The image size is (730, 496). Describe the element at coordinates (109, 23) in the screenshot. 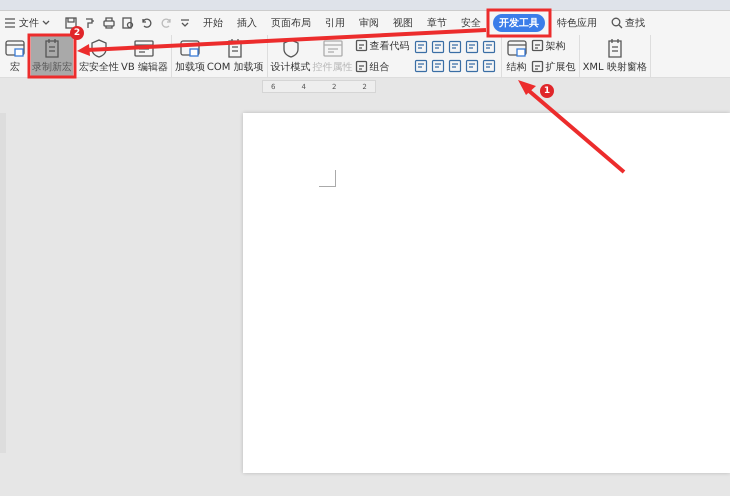

I see `printer-icon` at that location.